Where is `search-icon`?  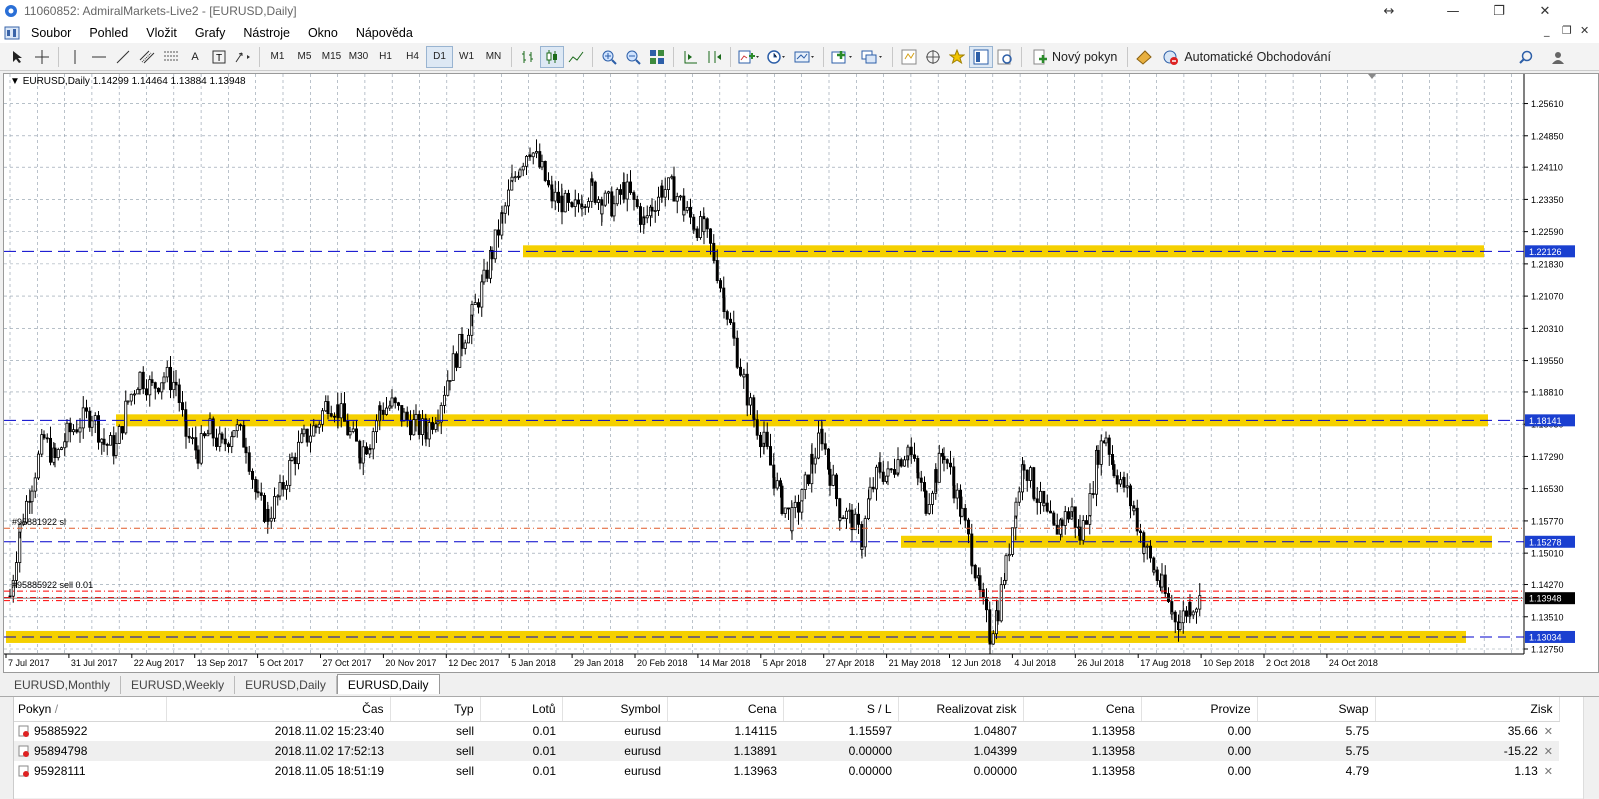
search-icon is located at coordinates (1526, 57).